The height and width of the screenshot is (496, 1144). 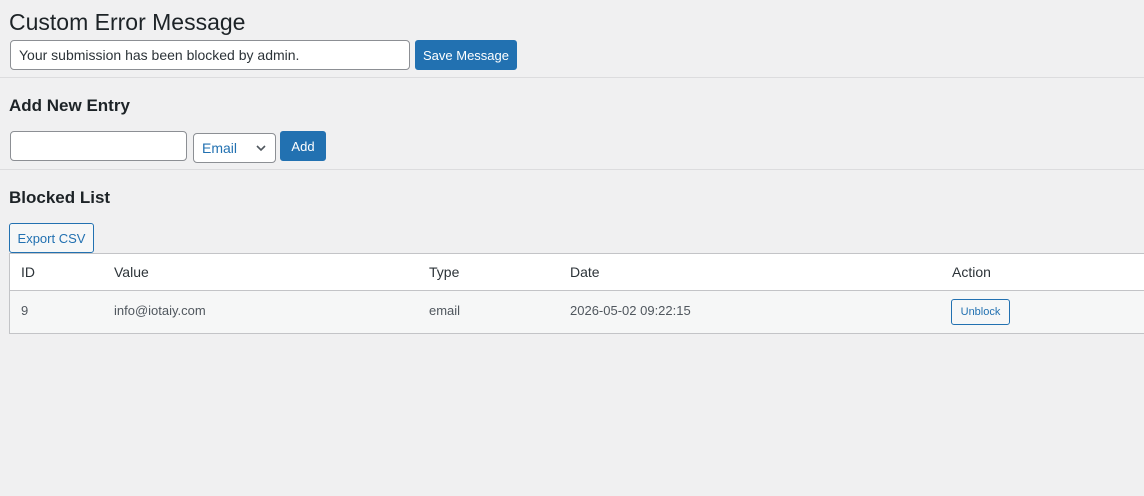 I want to click on column-header-action: Action, so click(x=971, y=272).